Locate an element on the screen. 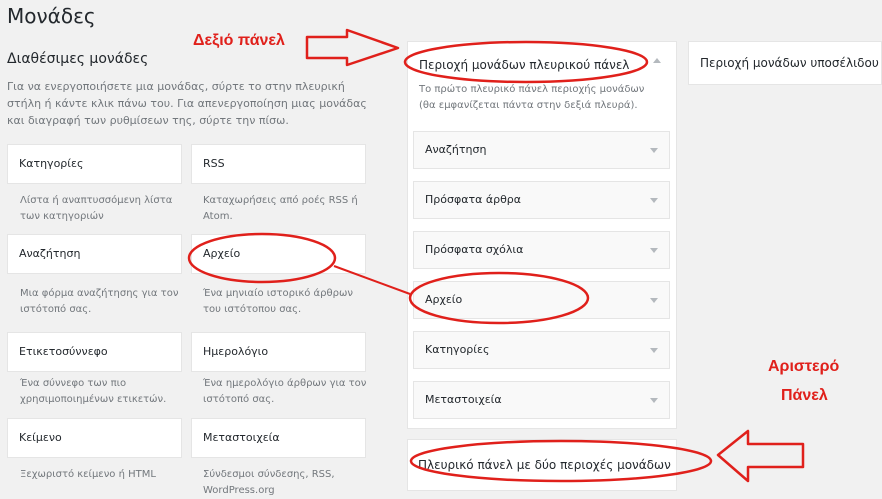 This screenshot has height=499, width=882. widget-title: Πρόσφατα σχόλια is located at coordinates (474, 249).